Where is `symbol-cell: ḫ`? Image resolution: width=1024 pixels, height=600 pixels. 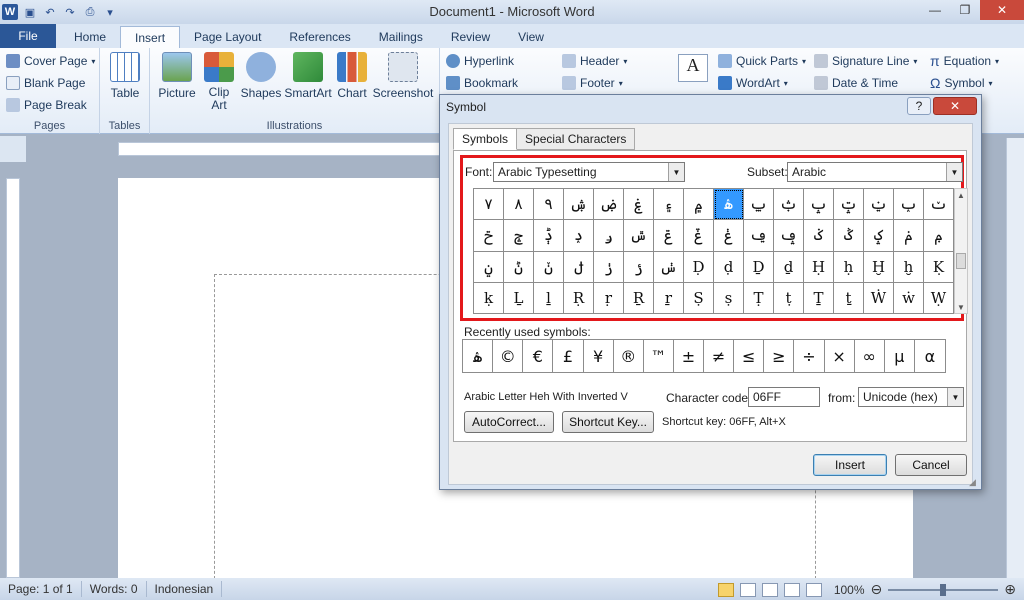 symbol-cell: ḫ is located at coordinates (909, 267).